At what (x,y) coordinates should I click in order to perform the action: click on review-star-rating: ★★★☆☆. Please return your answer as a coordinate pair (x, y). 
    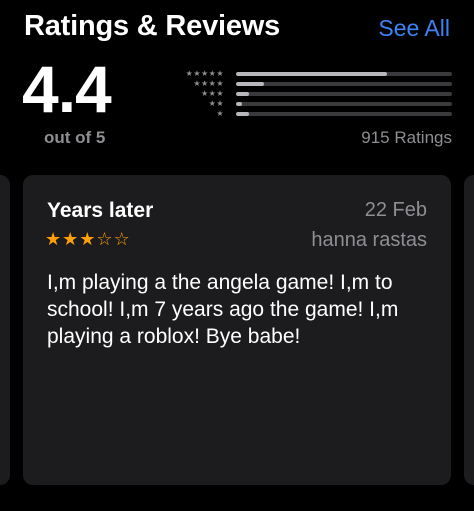
    Looking at the image, I should click on (88, 239).